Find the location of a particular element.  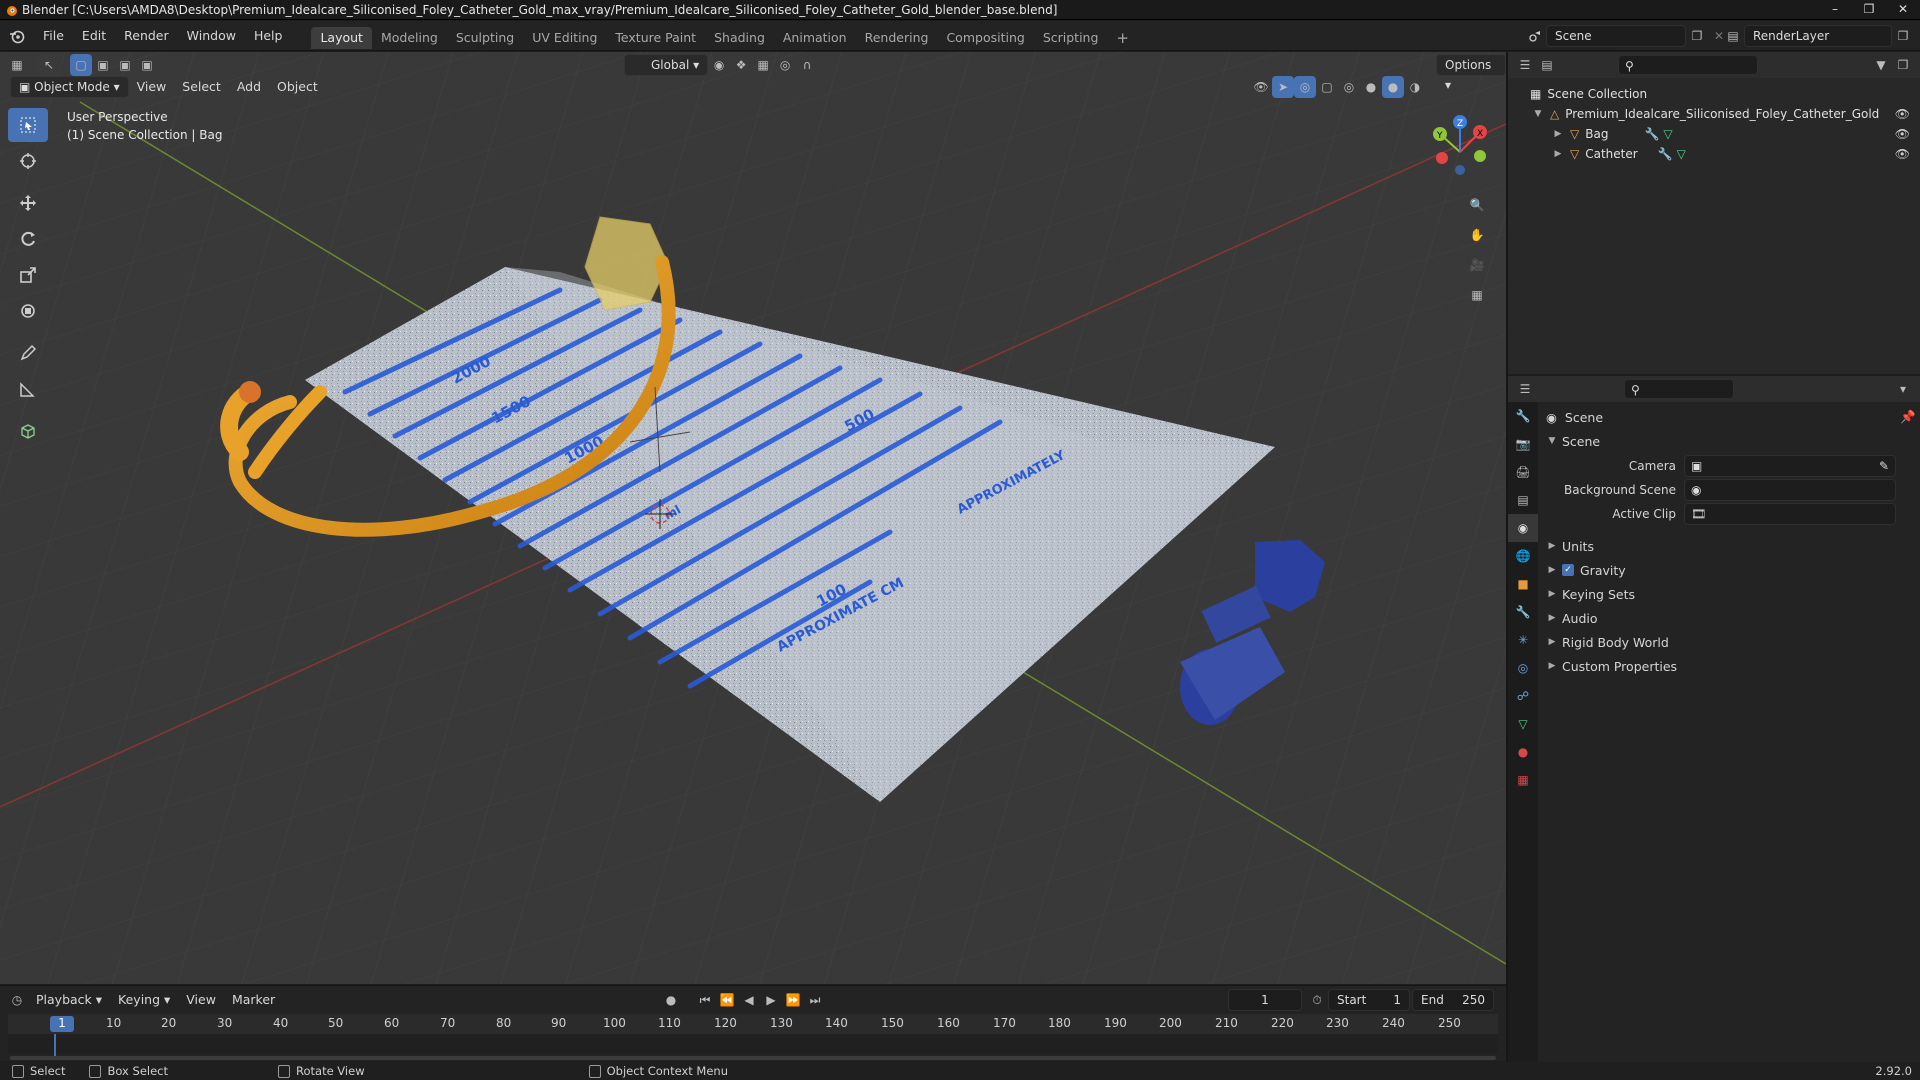

navigation-gizmo: X Y Z is located at coordinates (1460, 152).